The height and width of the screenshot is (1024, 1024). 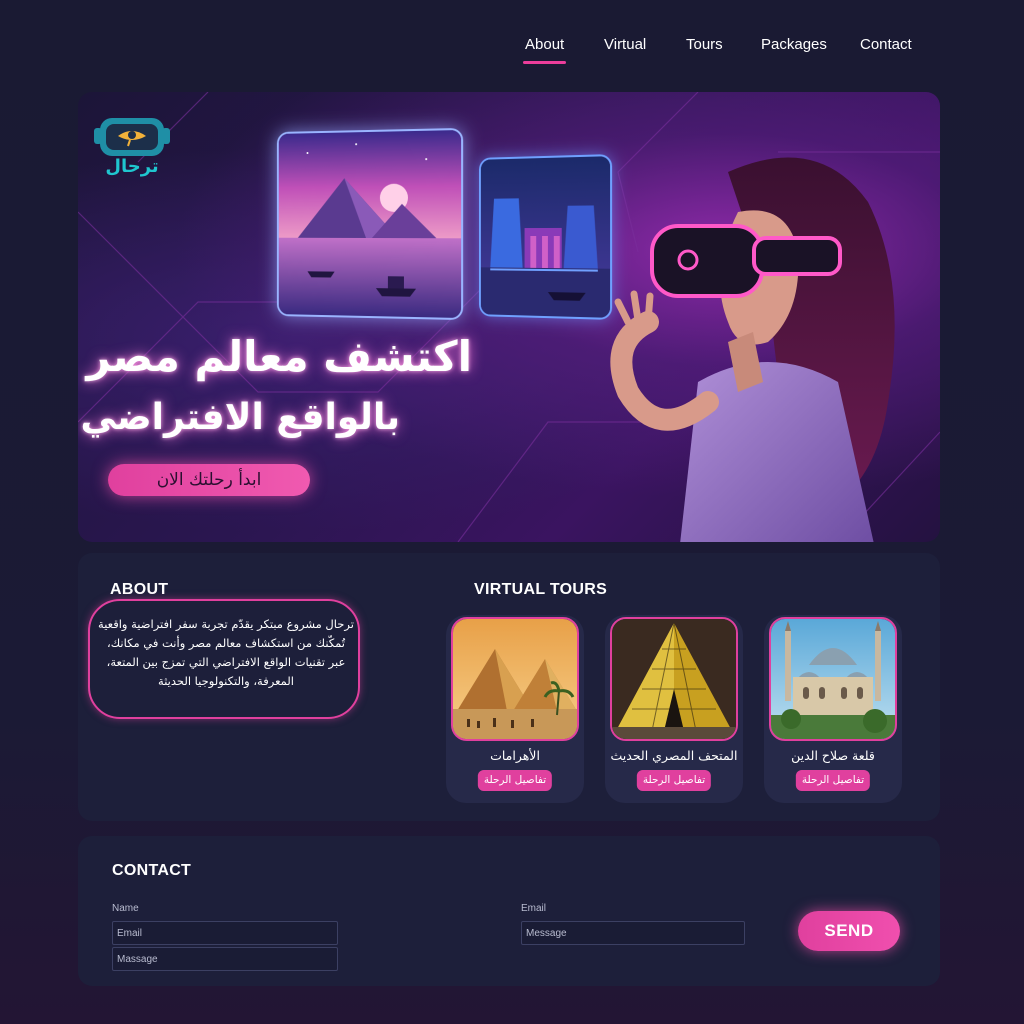 I want to click on brand-logo: ترحال, so click(x=132, y=149).